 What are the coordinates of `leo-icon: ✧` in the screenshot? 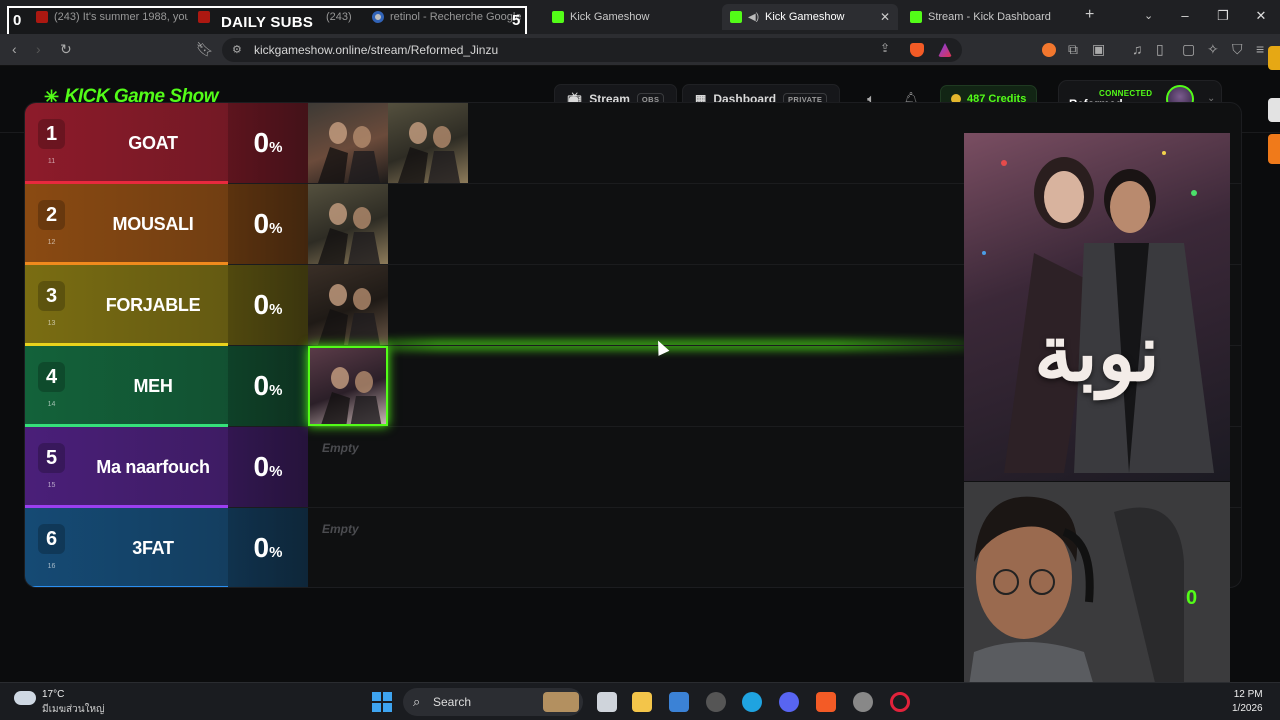 It's located at (1213, 49).